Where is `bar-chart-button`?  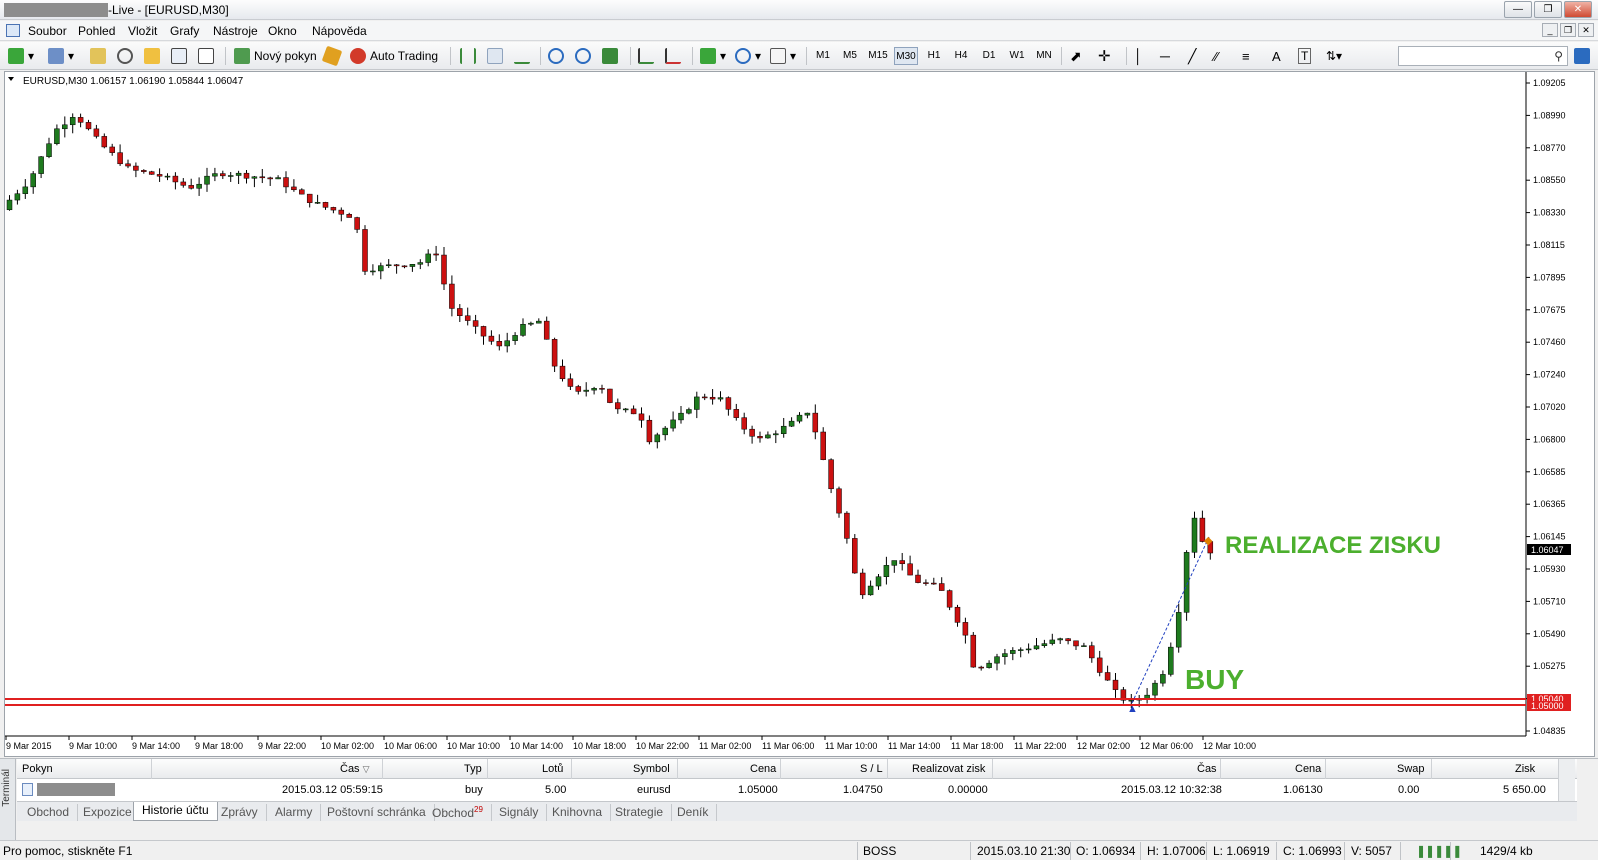
bar-chart-button is located at coordinates (470, 56).